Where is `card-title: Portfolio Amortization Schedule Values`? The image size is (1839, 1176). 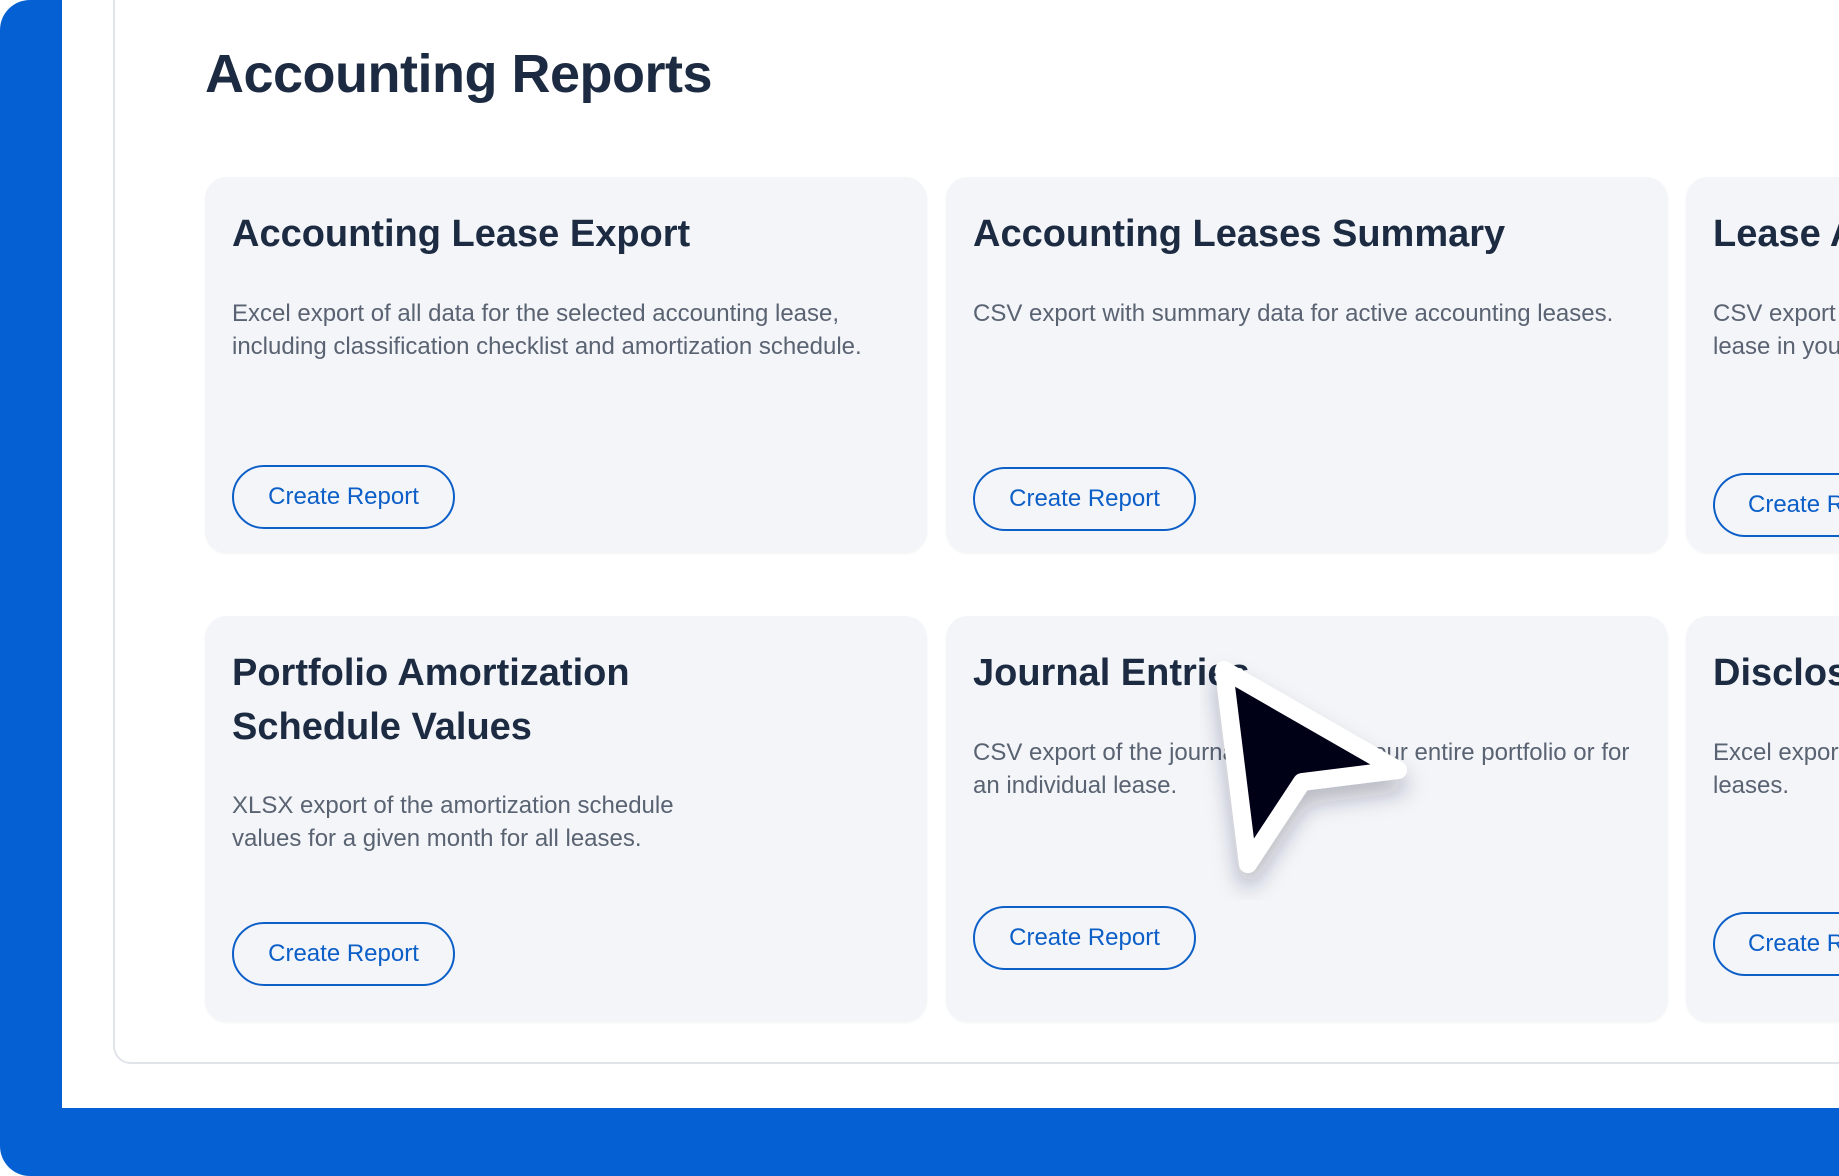
card-title: Portfolio Amortization Schedule Values is located at coordinates (431, 700).